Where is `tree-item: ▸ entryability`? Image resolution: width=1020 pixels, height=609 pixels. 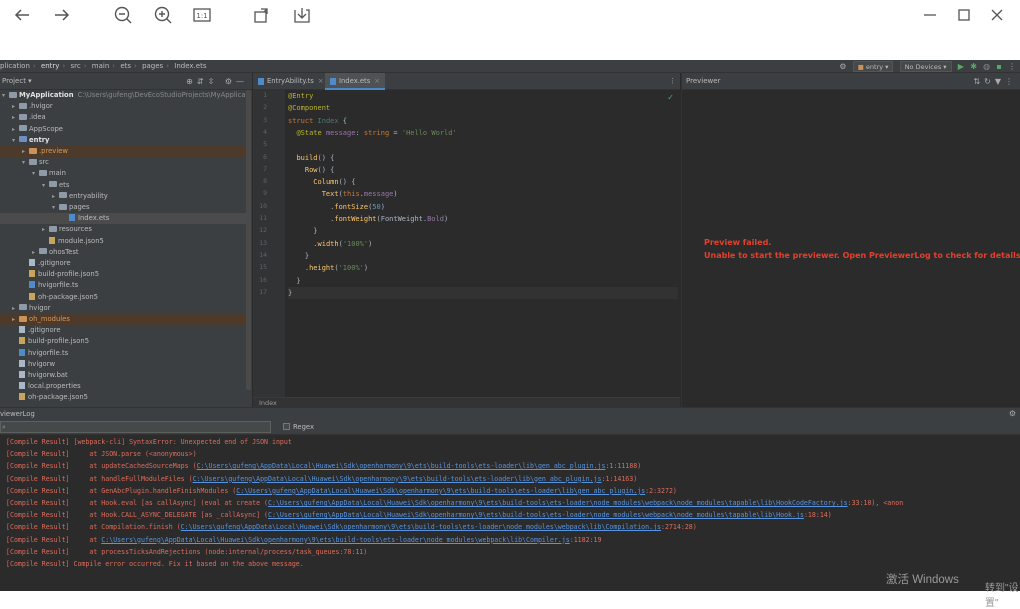
tree-item: ▸ entryability is located at coordinates (123, 196).